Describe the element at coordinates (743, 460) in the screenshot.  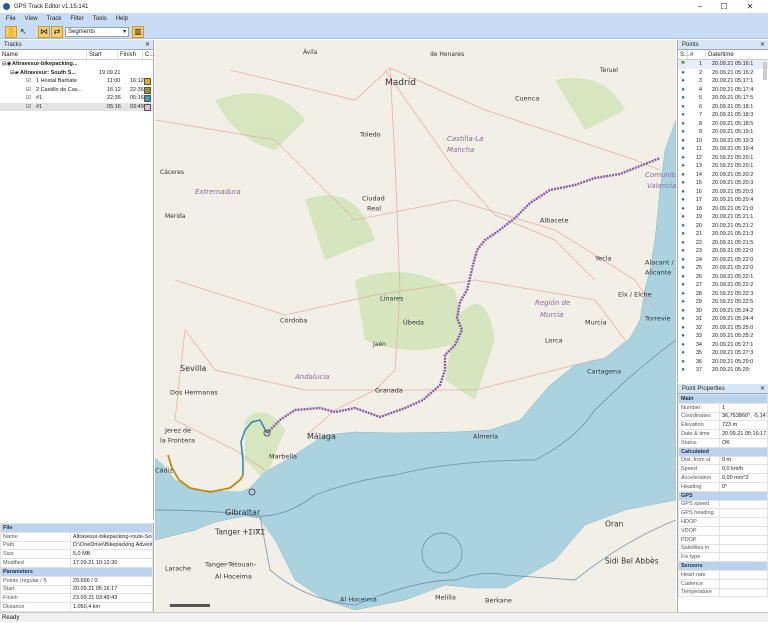
I see `property-value: 0 m` at that location.